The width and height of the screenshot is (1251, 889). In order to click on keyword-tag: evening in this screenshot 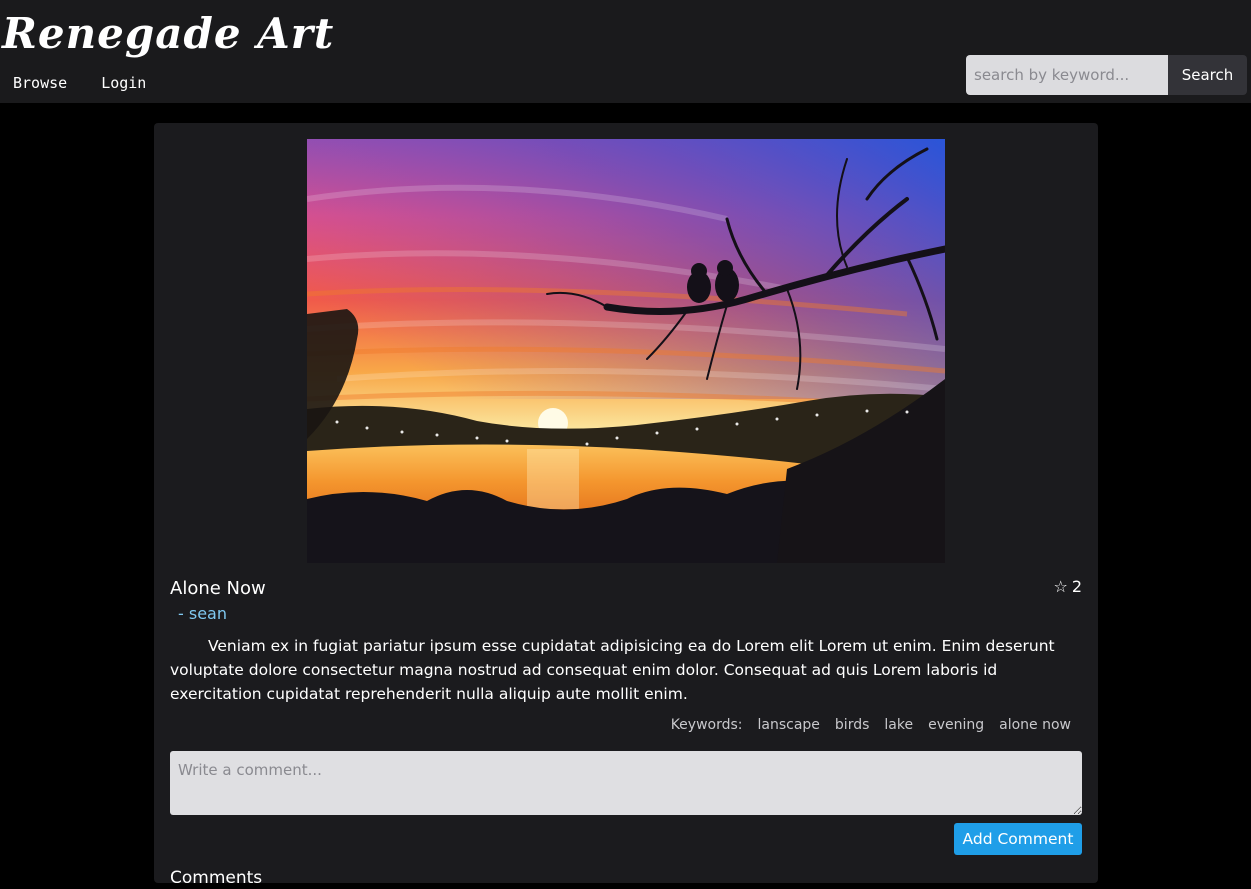, I will do `click(956, 725)`.